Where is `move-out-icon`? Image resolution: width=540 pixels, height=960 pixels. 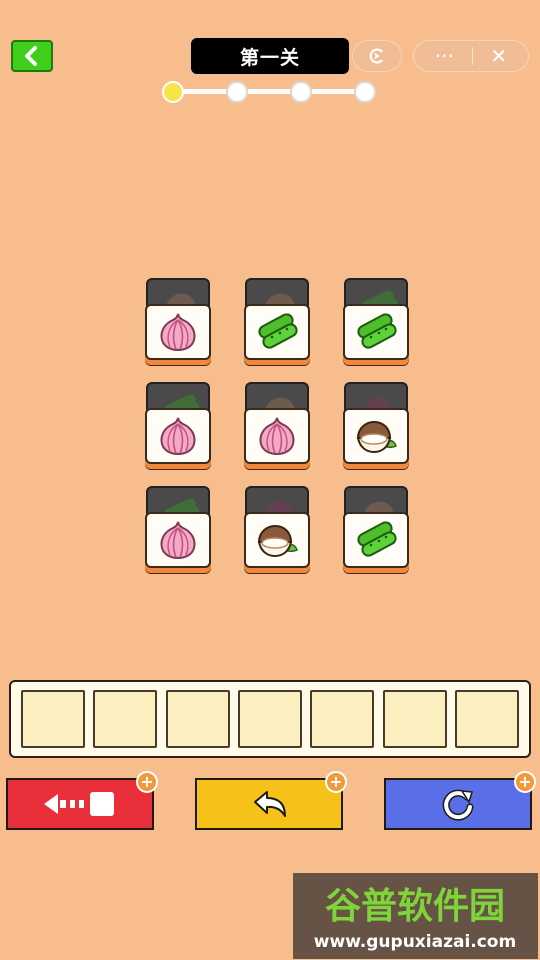
move-out-icon is located at coordinates (79, 804).